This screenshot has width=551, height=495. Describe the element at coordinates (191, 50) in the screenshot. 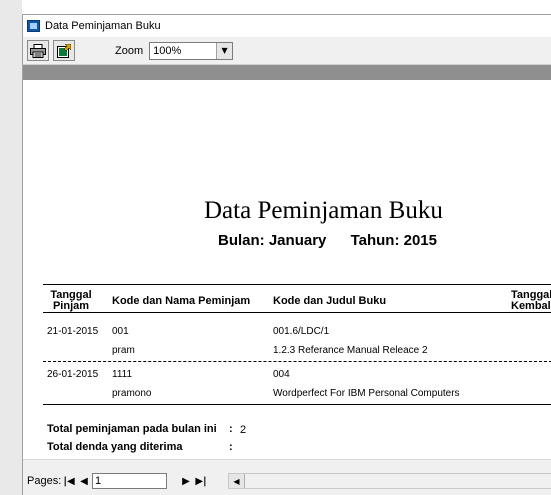

I see `zoom-select: 100% ▼` at that location.